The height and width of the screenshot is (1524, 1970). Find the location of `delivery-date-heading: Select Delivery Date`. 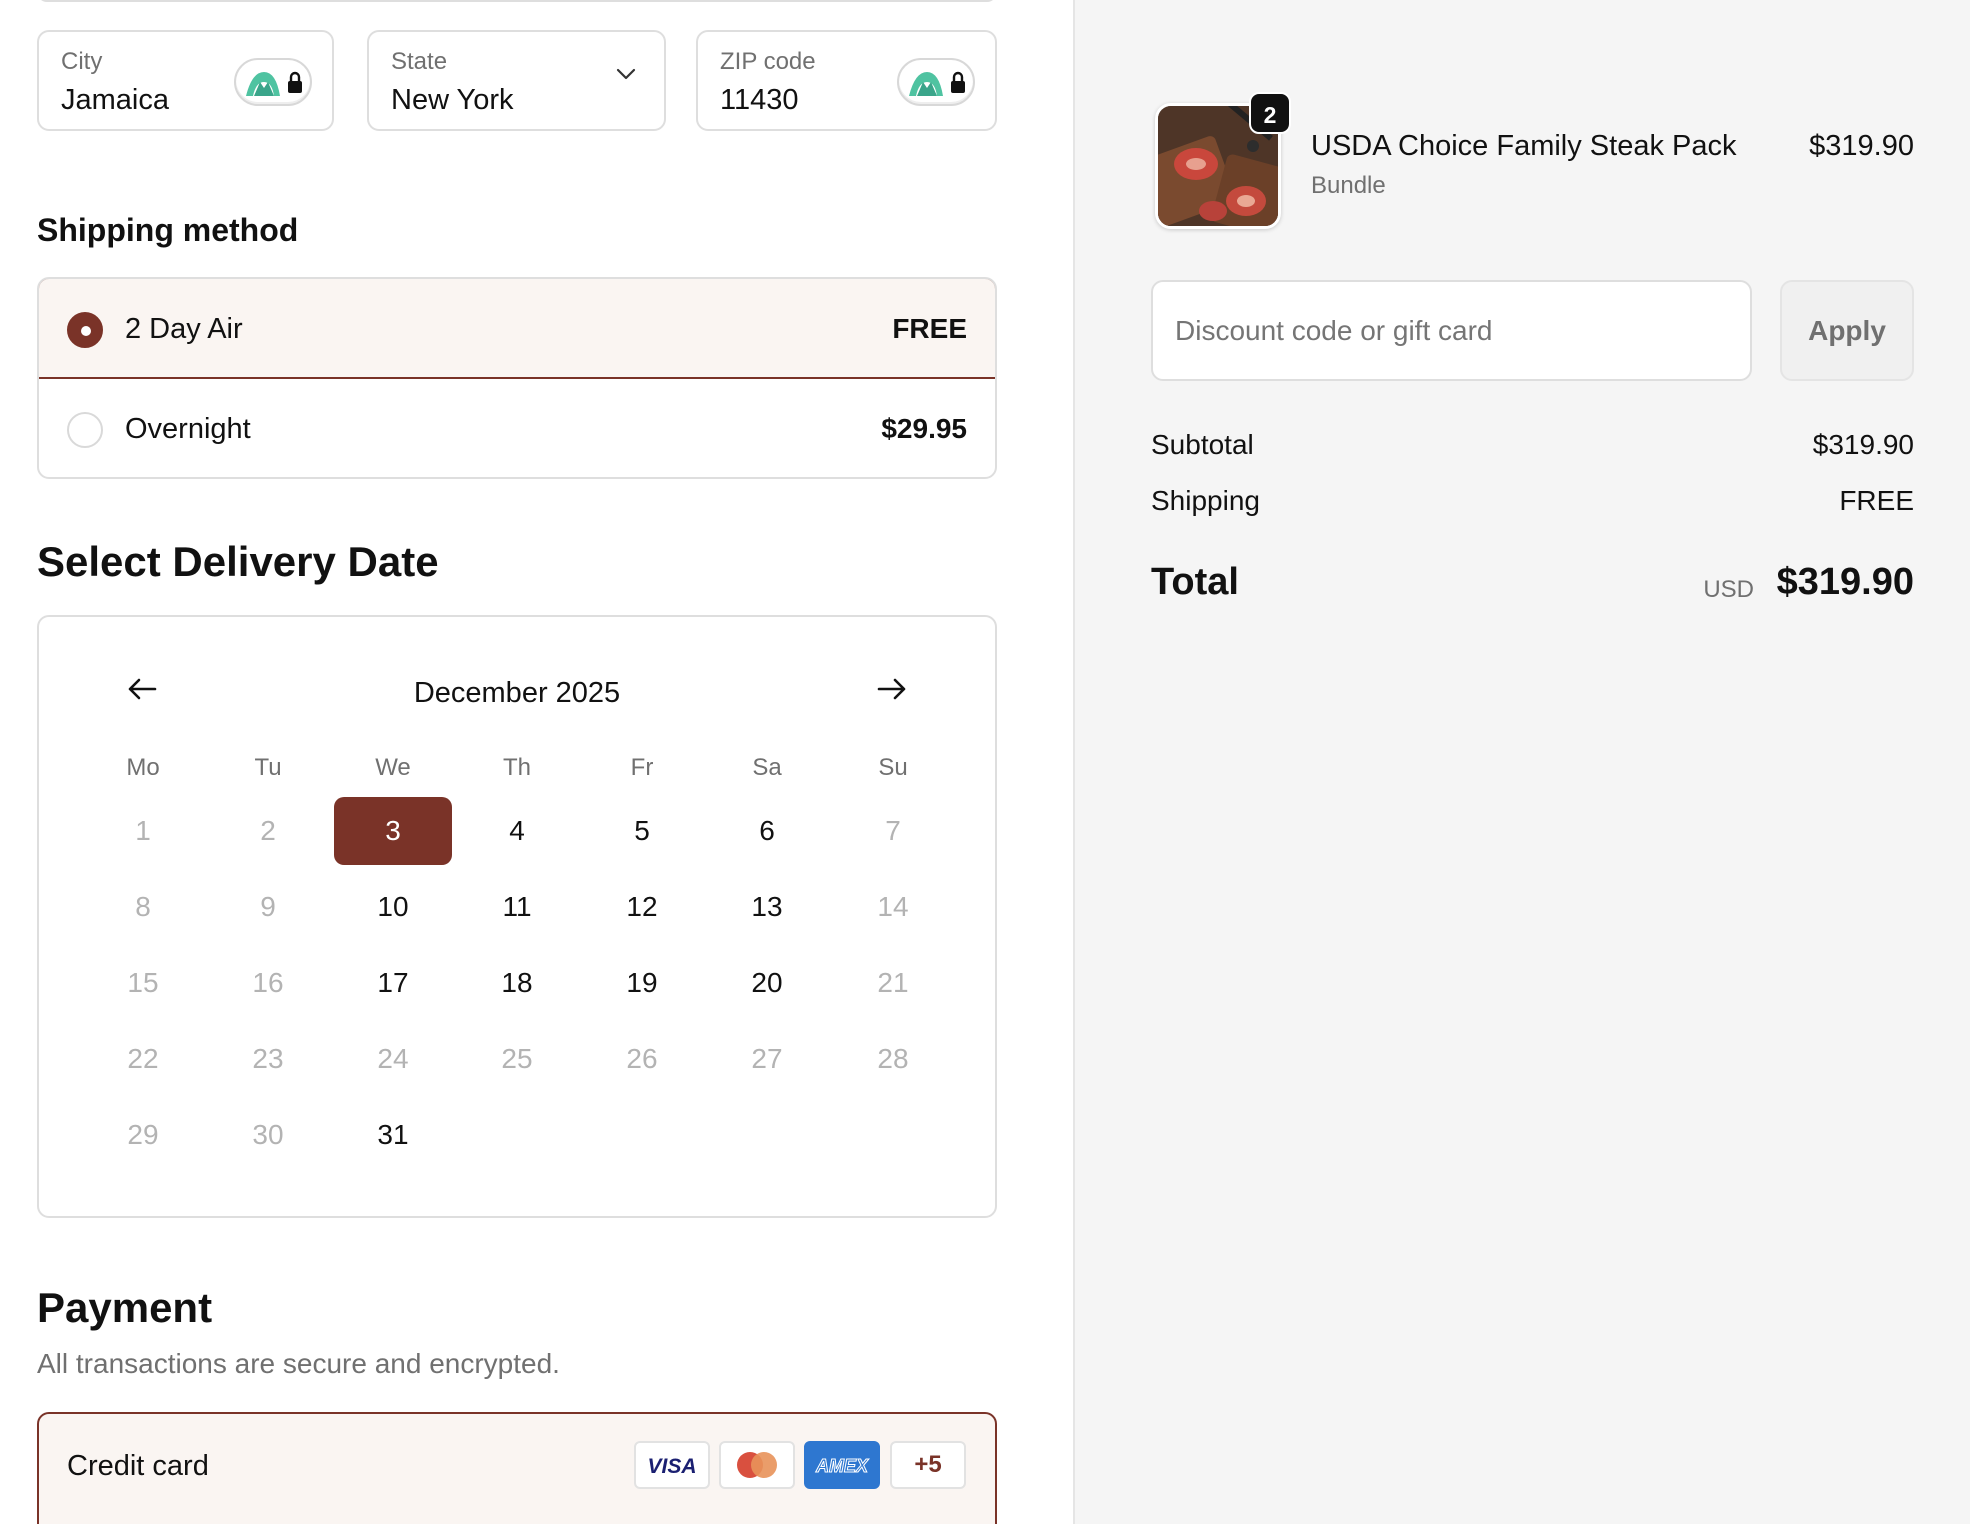

delivery-date-heading: Select Delivery Date is located at coordinates (238, 561).